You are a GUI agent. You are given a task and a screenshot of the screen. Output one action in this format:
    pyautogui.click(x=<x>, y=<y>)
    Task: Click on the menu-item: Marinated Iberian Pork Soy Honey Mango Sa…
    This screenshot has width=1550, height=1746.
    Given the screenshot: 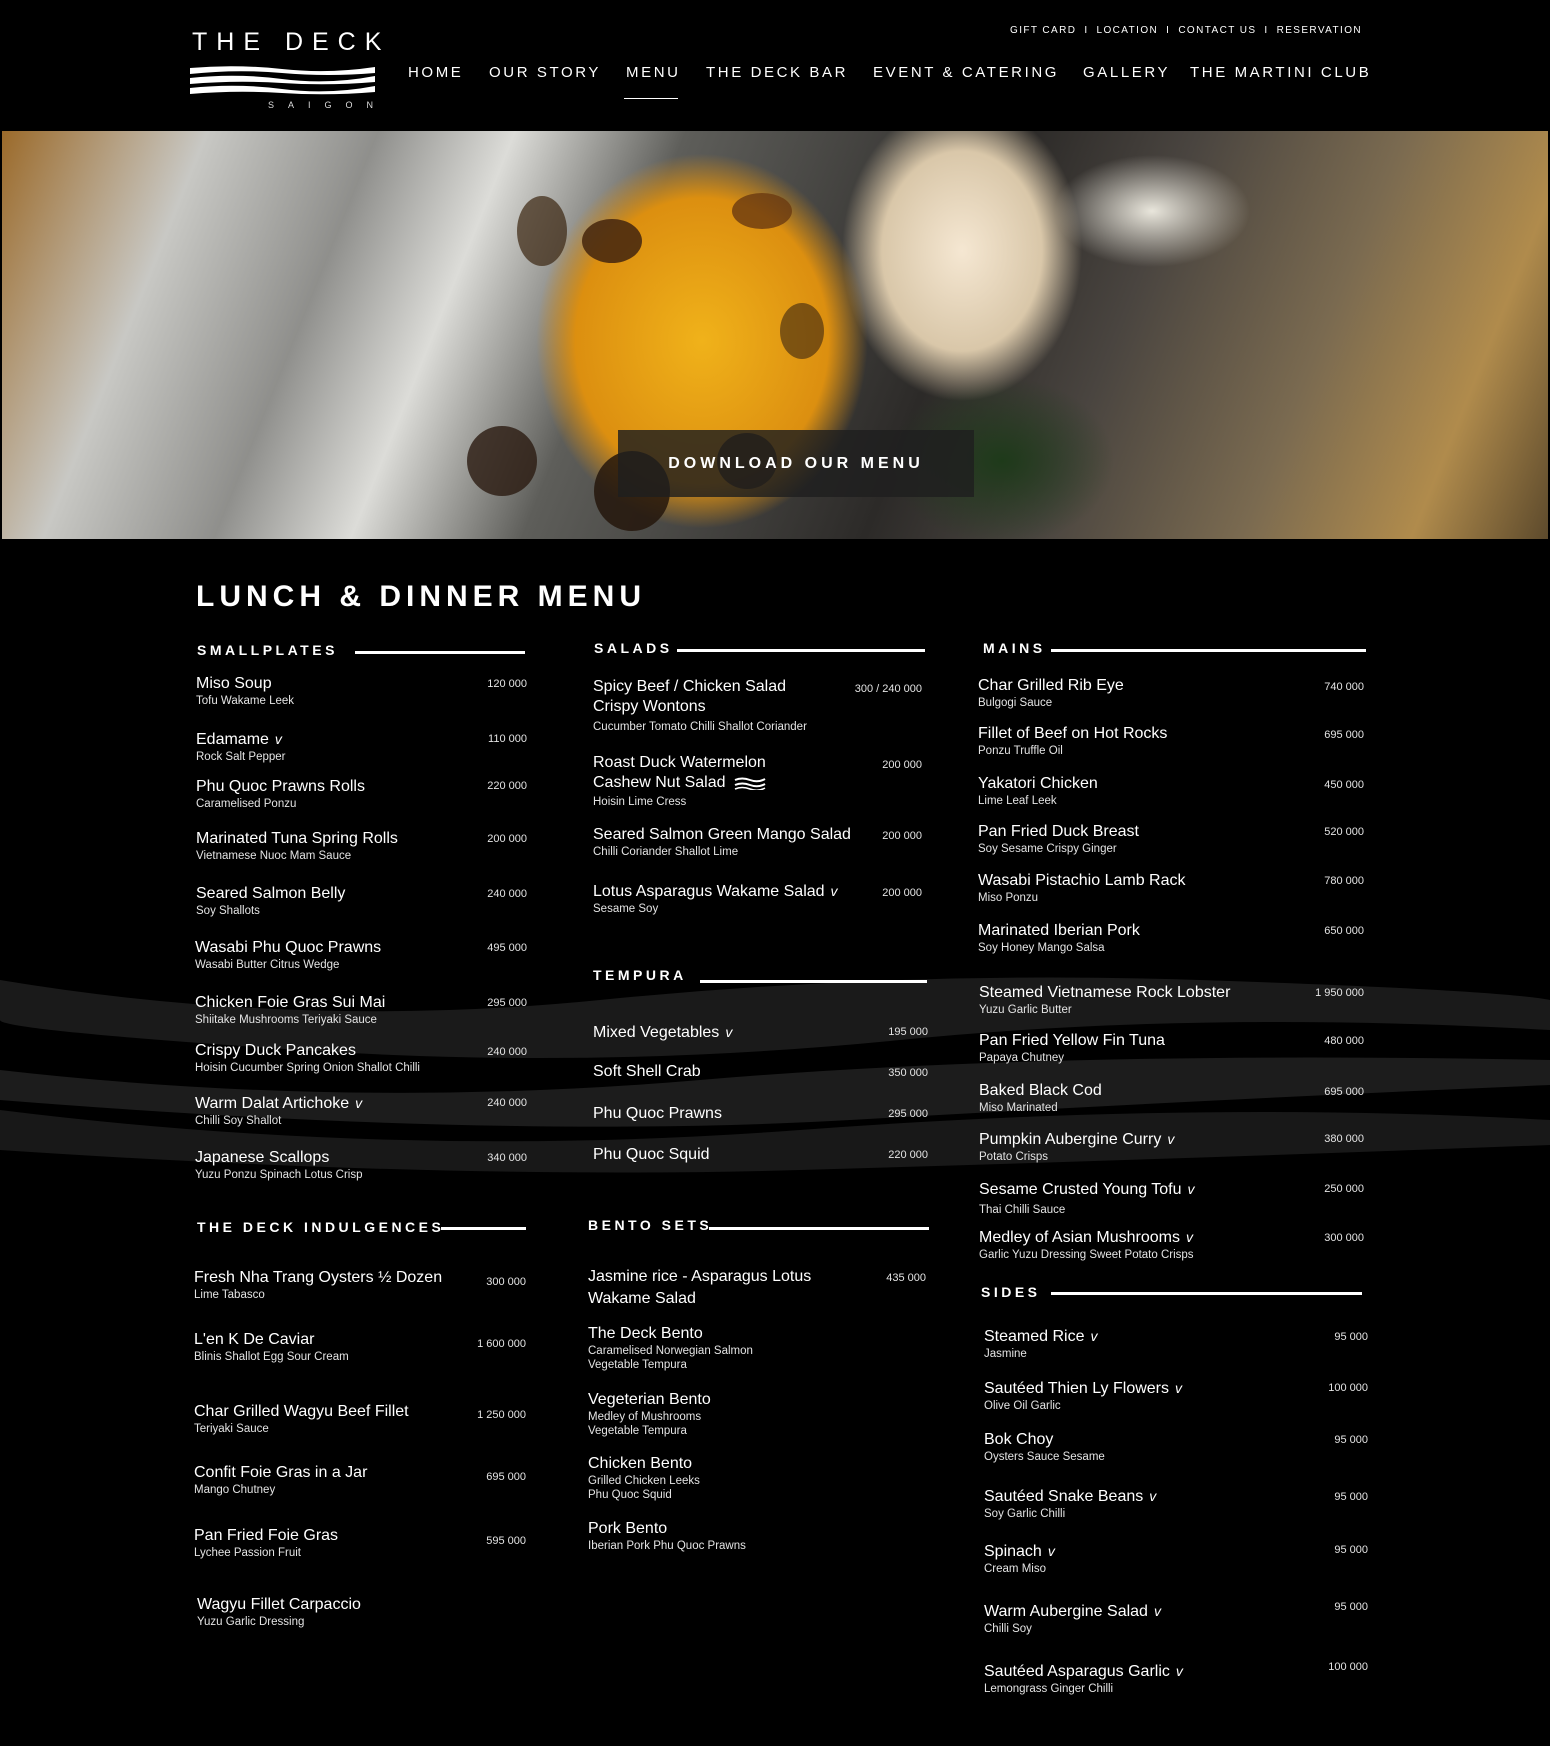 What is the action you would take?
    pyautogui.click(x=1059, y=938)
    